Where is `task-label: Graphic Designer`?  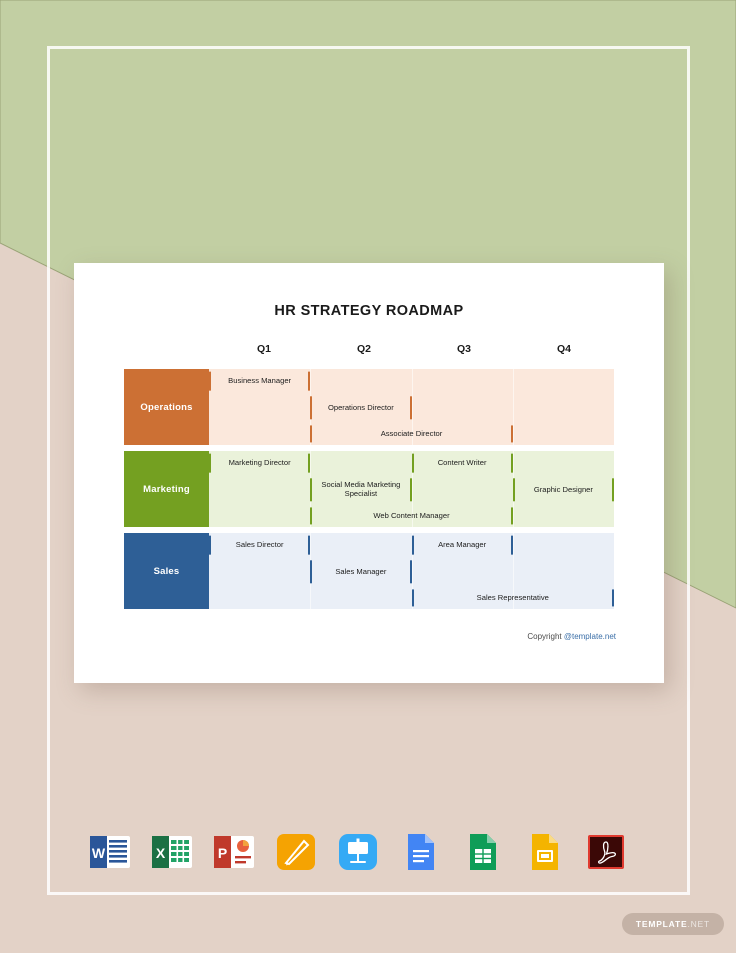
task-label: Graphic Designer is located at coordinates (563, 489).